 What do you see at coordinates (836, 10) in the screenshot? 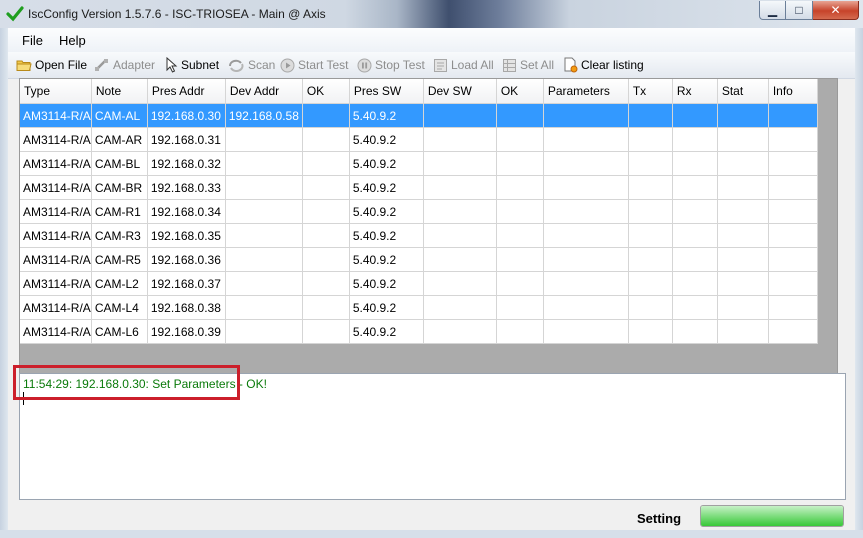
I see `close-button: ✕` at bounding box center [836, 10].